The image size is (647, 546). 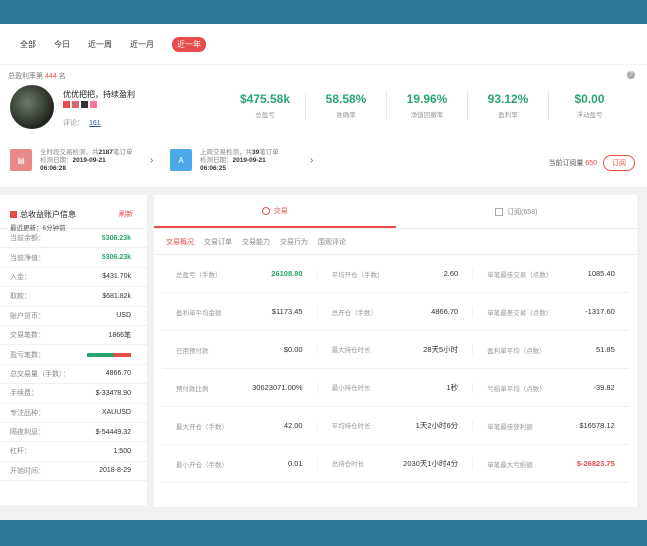 I want to click on win-loss-bar, so click(x=109, y=354).